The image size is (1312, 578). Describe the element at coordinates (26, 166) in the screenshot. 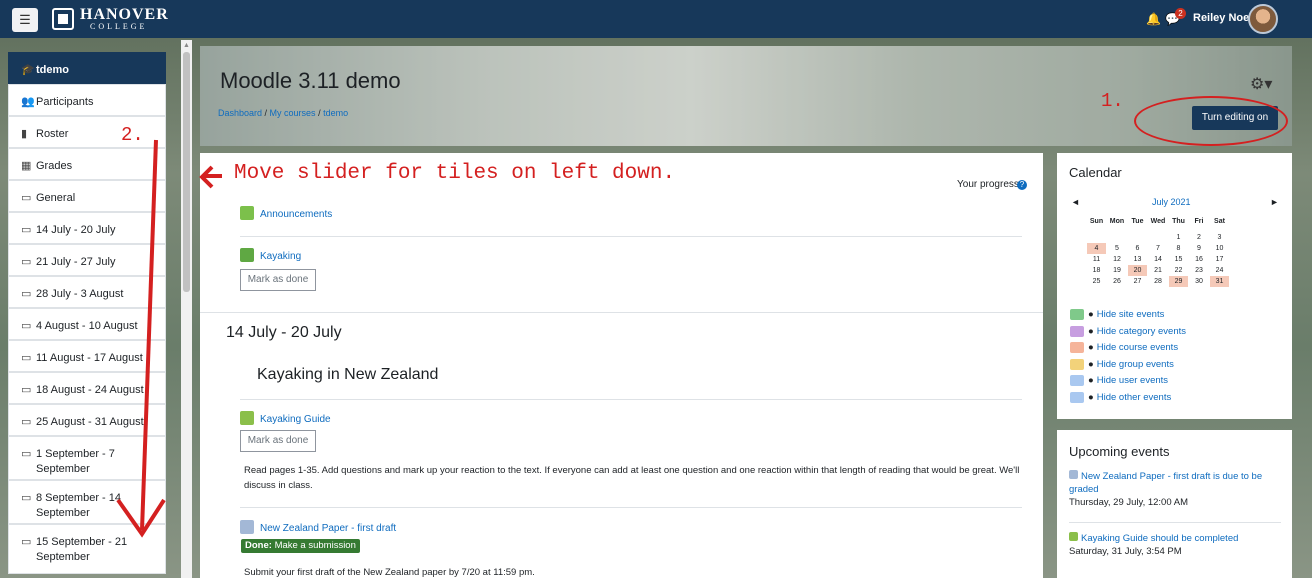

I see `table-icon: ▦` at that location.